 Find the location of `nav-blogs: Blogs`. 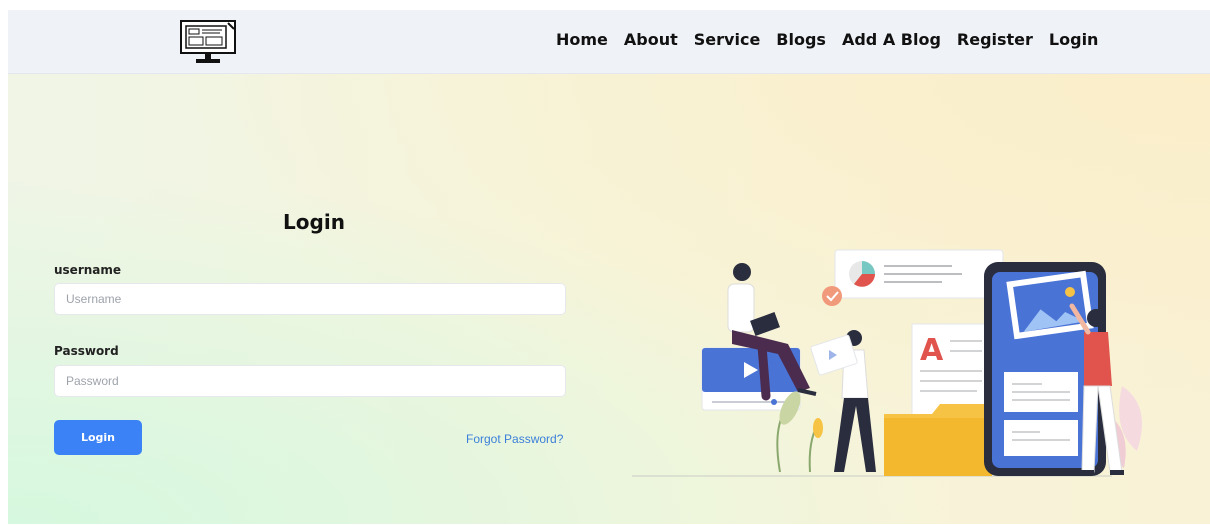

nav-blogs: Blogs is located at coordinates (801, 39).